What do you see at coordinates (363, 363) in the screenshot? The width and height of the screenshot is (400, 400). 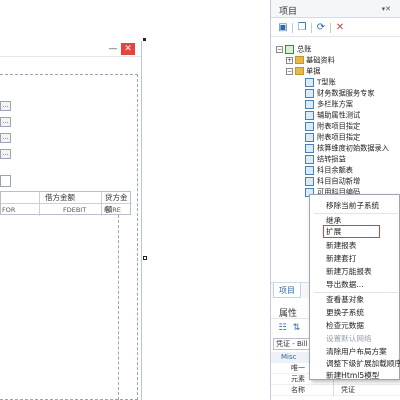 I see `menu-item-adjust-extension-order: 调整下级扩展加载顺序` at bounding box center [363, 363].